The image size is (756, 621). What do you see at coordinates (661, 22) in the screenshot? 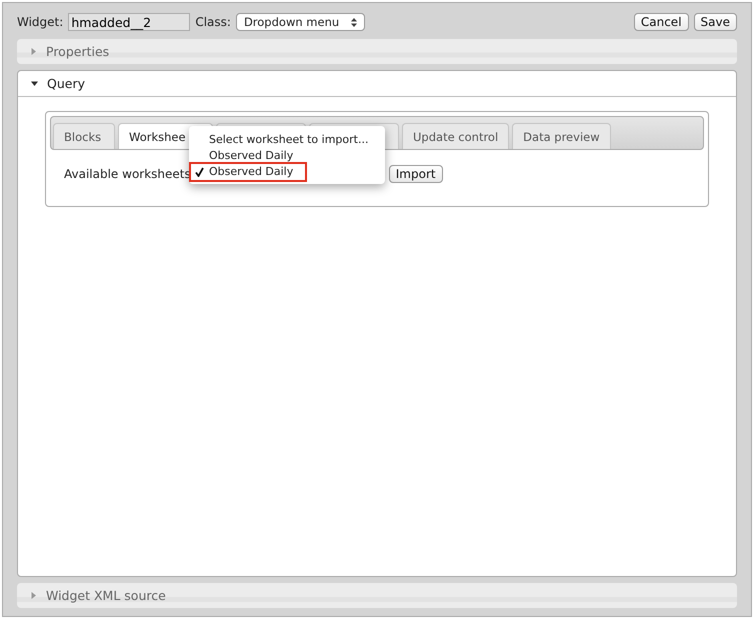
I see `toolbar-button: Cancel` at bounding box center [661, 22].